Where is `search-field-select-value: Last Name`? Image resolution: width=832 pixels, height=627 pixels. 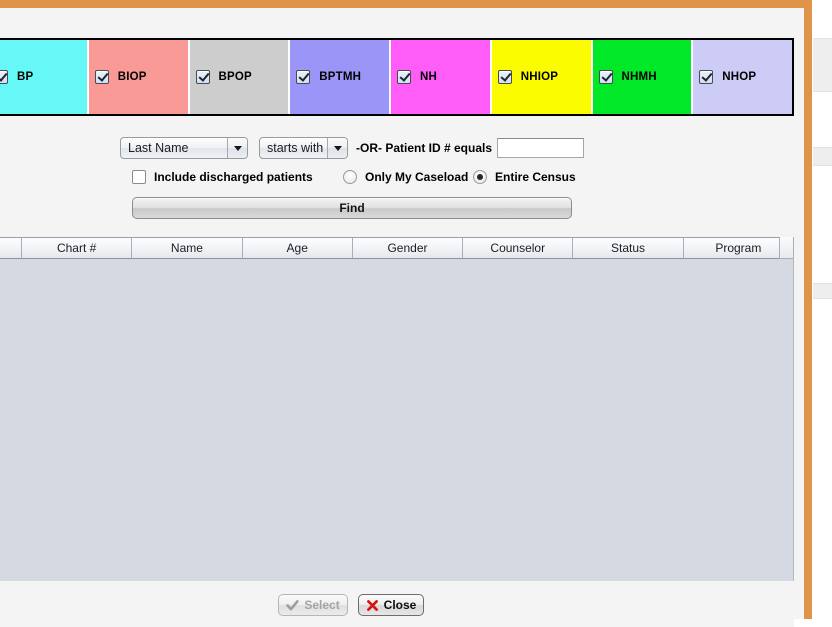
search-field-select-value: Last Name is located at coordinates (158, 148).